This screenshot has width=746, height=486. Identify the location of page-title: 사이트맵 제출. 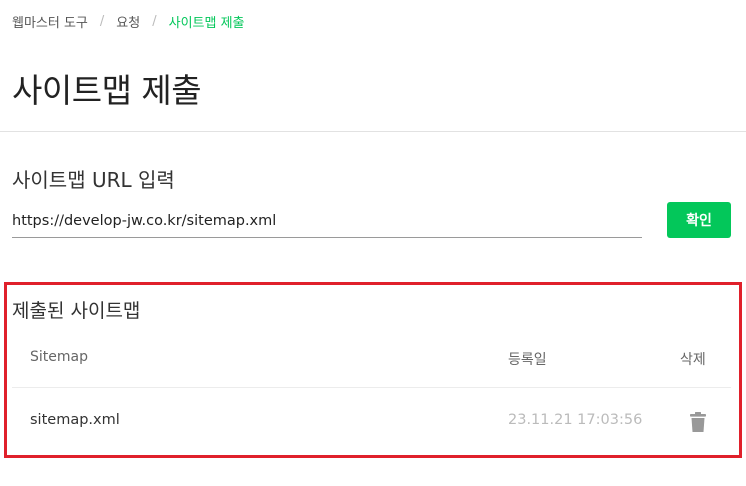
(107, 90).